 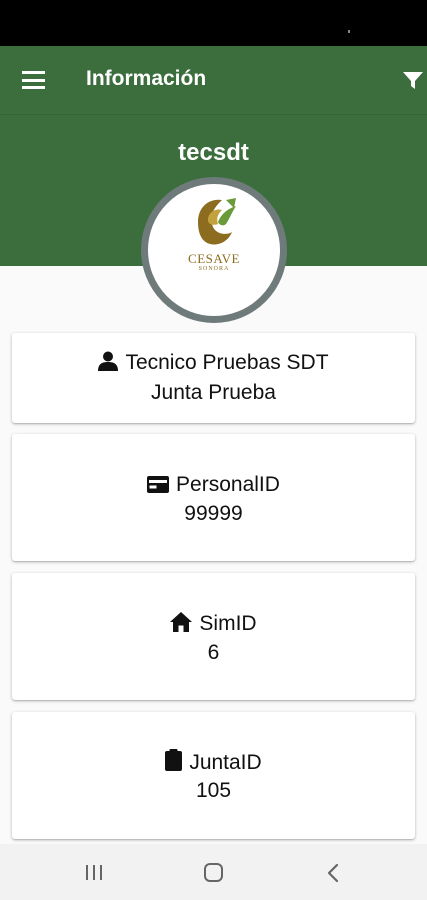 I want to click on junta-id-value: 105, so click(x=213, y=790).